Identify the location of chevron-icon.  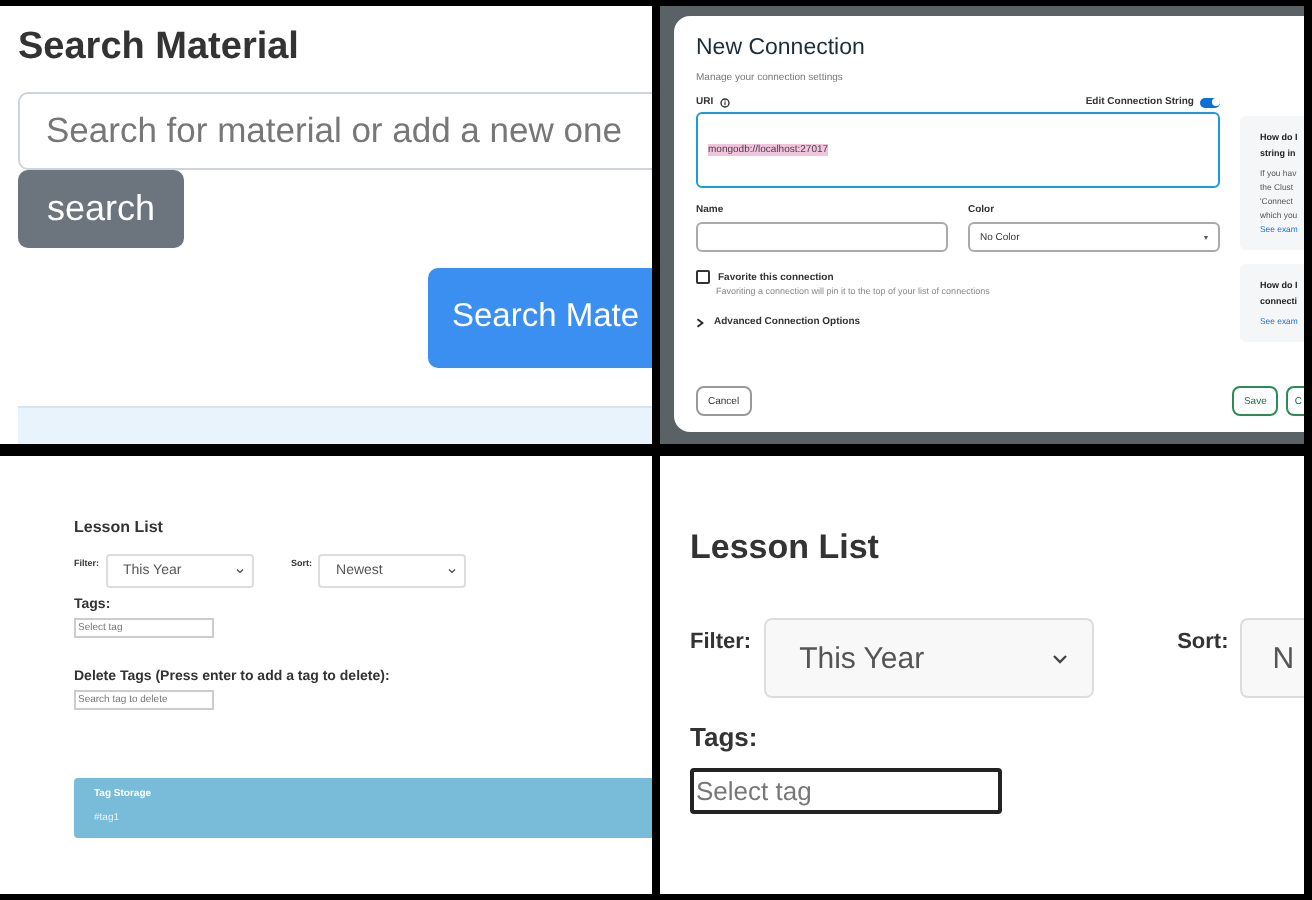
(700, 322).